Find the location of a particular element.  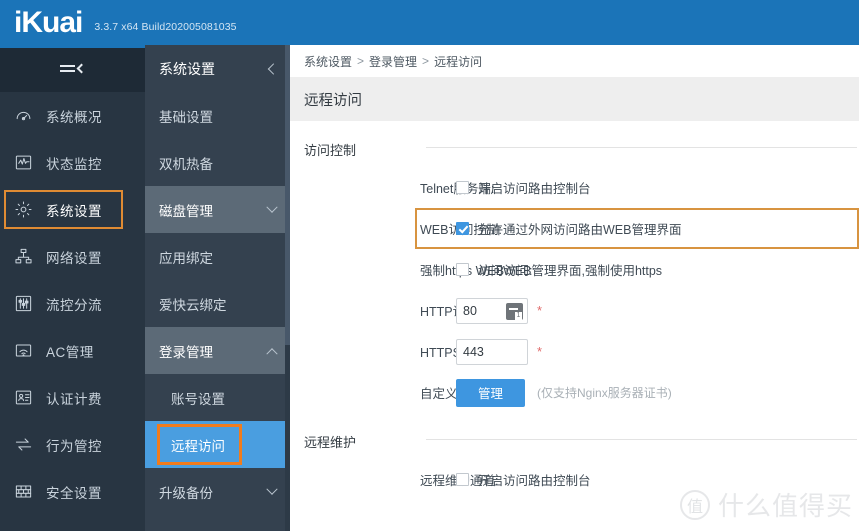

sidebar-item-6: AC管理 is located at coordinates (72, 350).